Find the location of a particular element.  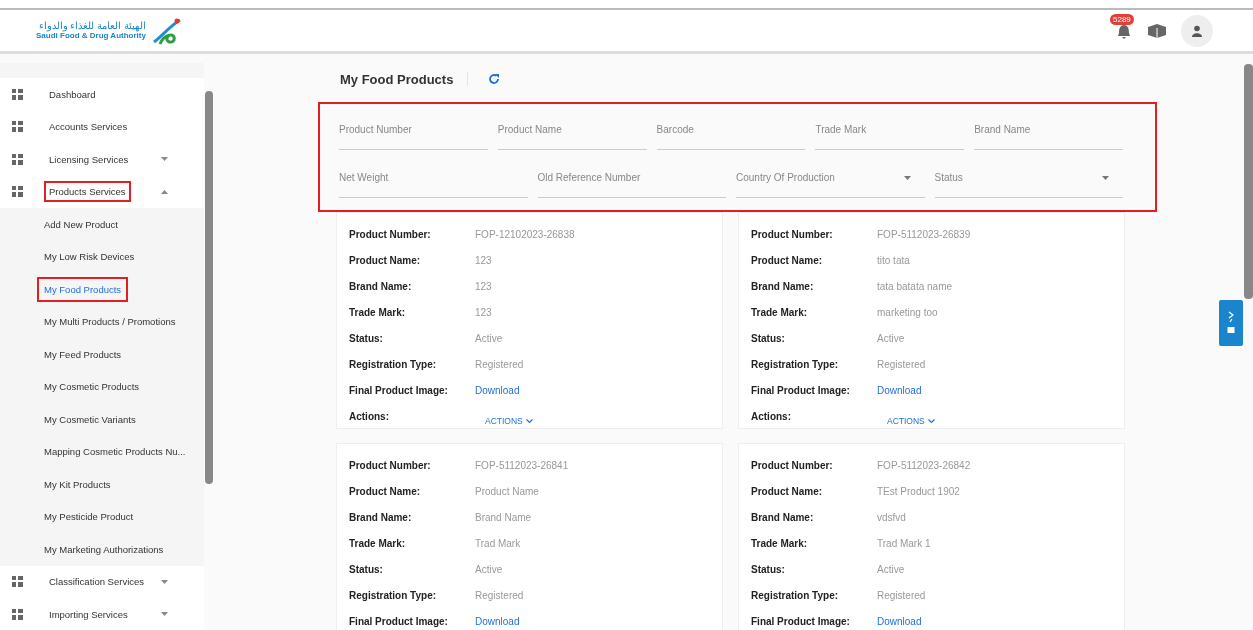

sidebar-item: Classification Services is located at coordinates (102, 581).